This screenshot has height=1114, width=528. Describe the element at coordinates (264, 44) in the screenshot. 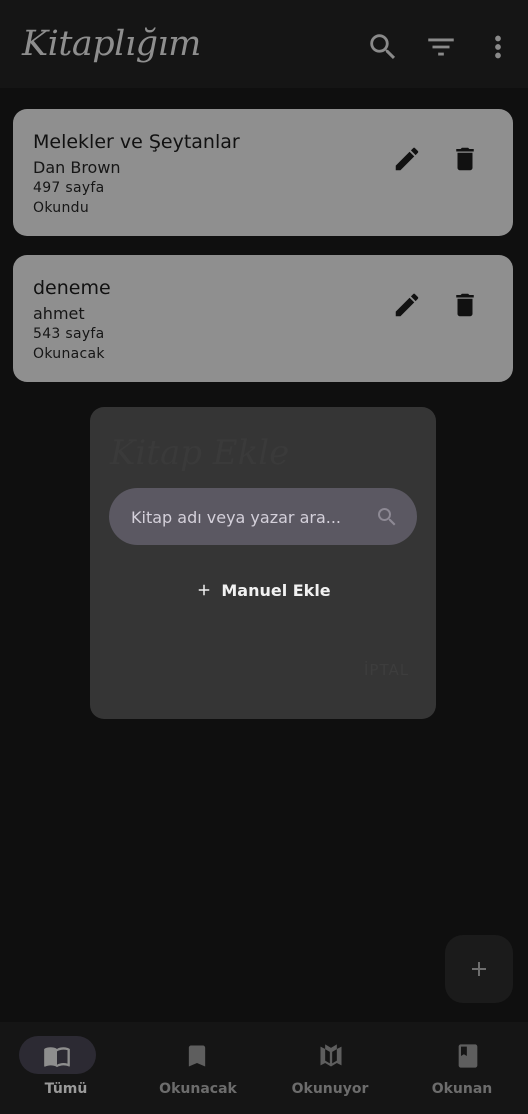

I see `top-app-bar: Kitaplığım` at that location.